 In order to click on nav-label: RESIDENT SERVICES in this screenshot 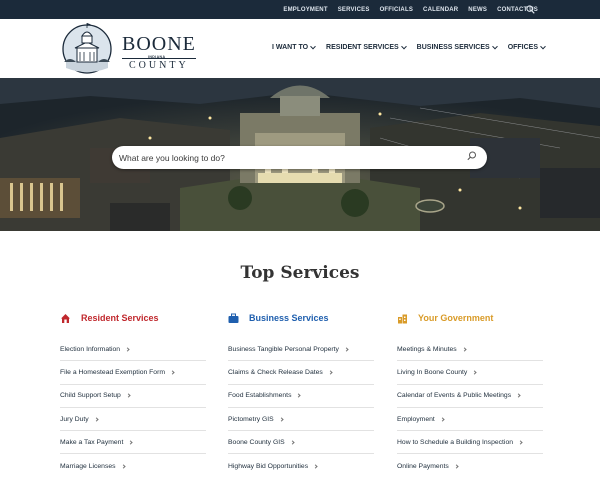, I will do `click(362, 47)`.